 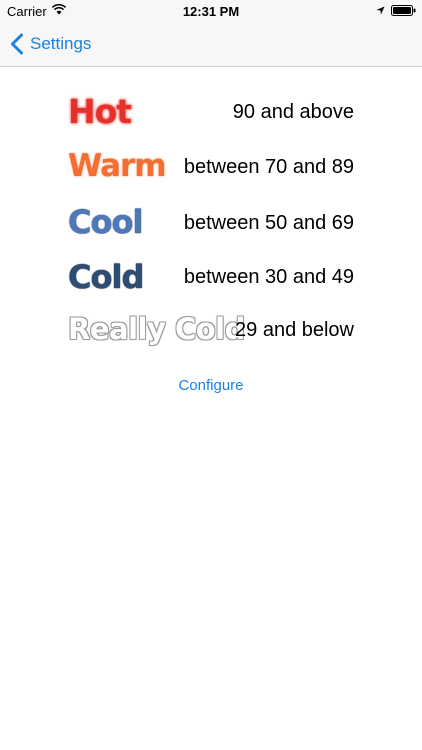 I want to click on temperature-row-warm: Warm between 70 and 89, so click(x=211, y=168).